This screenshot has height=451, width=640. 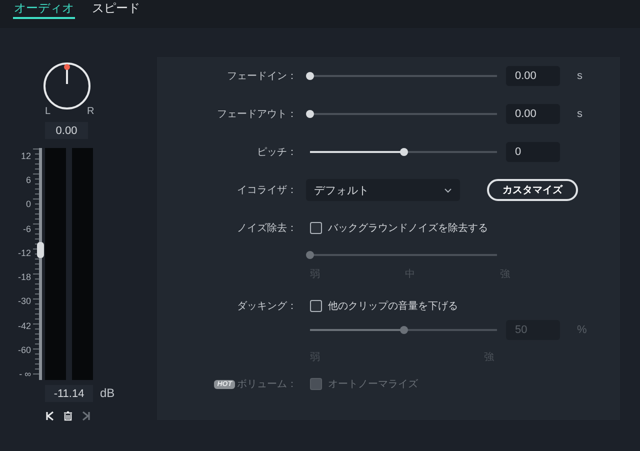 I want to click on setting-label: ピッチ：, so click(x=276, y=152).